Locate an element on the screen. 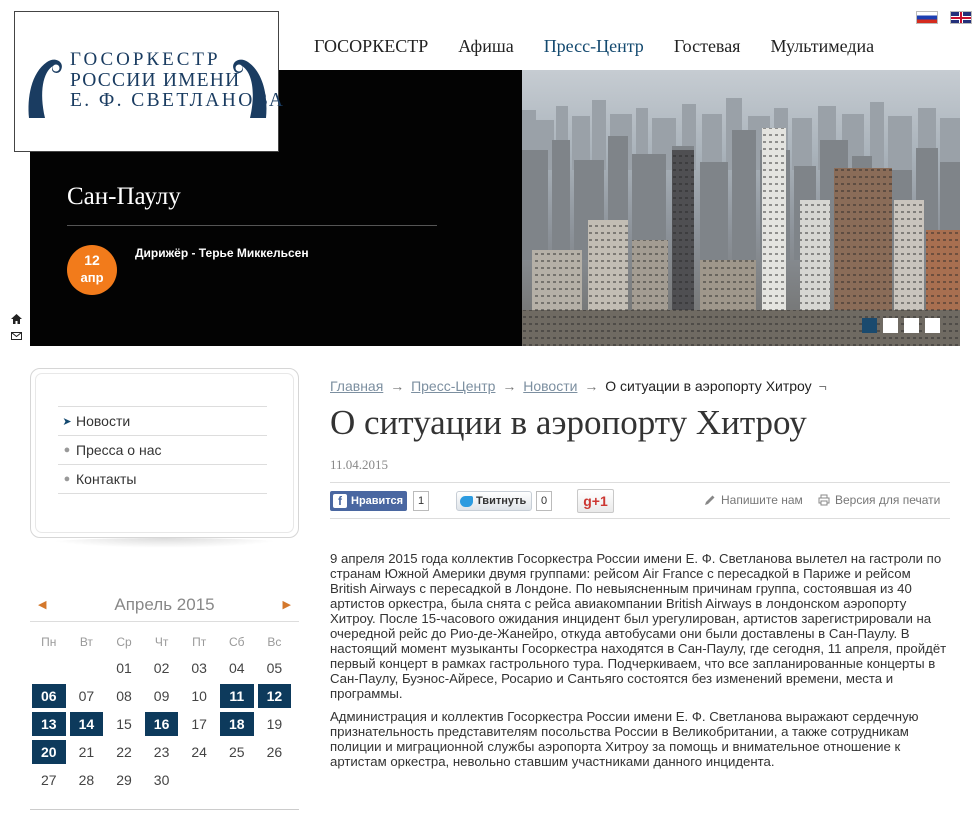  calendar-day: 22 is located at coordinates (124, 752).